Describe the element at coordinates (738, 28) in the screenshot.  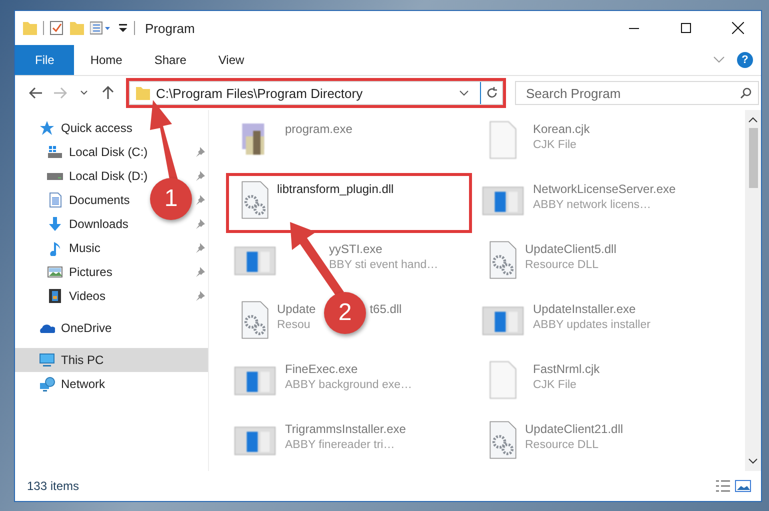
I see `close-icon` at that location.